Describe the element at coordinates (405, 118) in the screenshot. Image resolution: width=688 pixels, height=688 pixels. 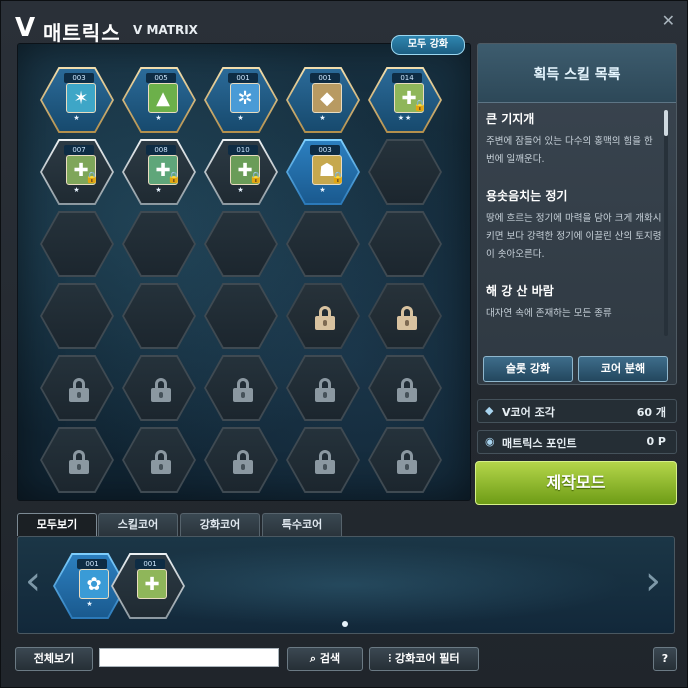
I see `core-star-rating: ★★` at that location.